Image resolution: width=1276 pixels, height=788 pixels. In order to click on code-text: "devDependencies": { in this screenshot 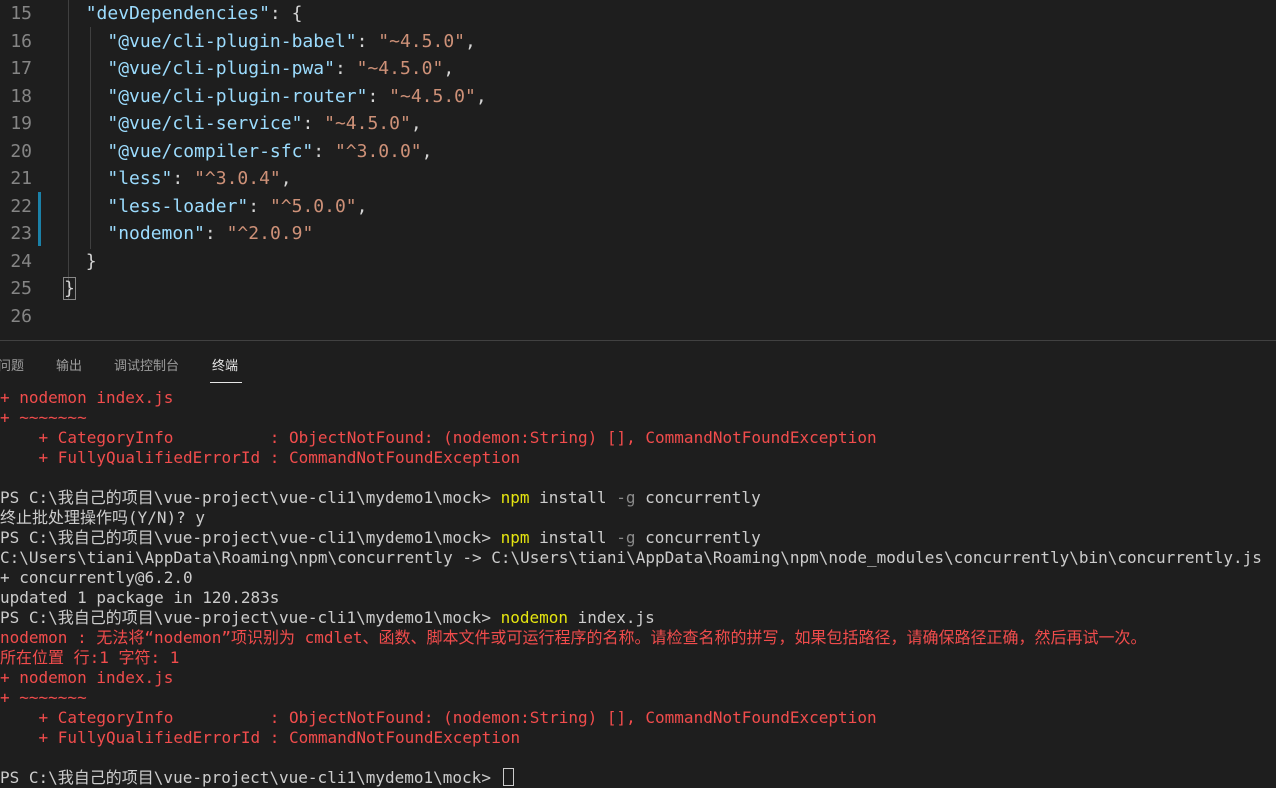, I will do `click(194, 13)`.